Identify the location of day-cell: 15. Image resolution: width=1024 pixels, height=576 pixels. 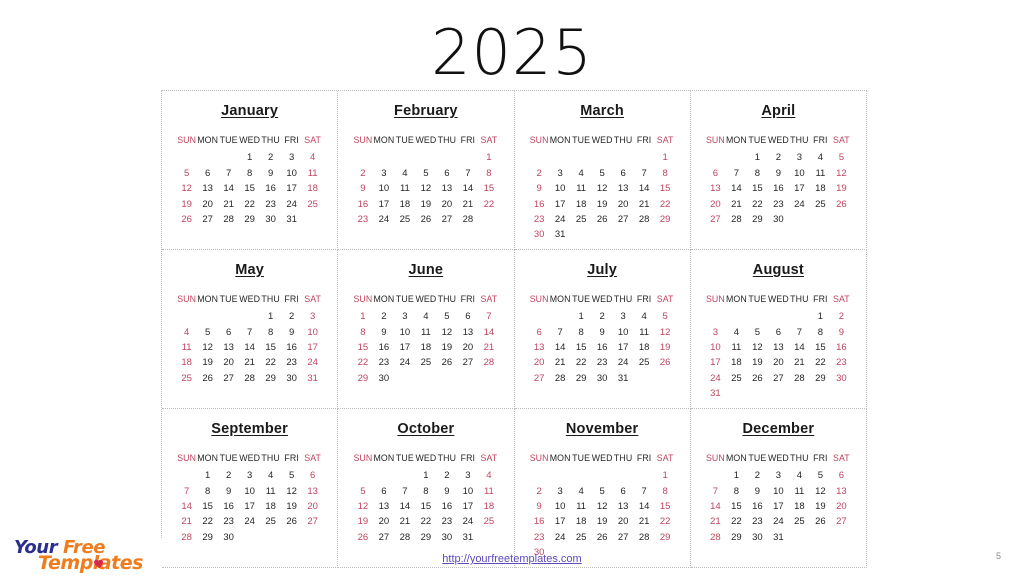
(362, 347).